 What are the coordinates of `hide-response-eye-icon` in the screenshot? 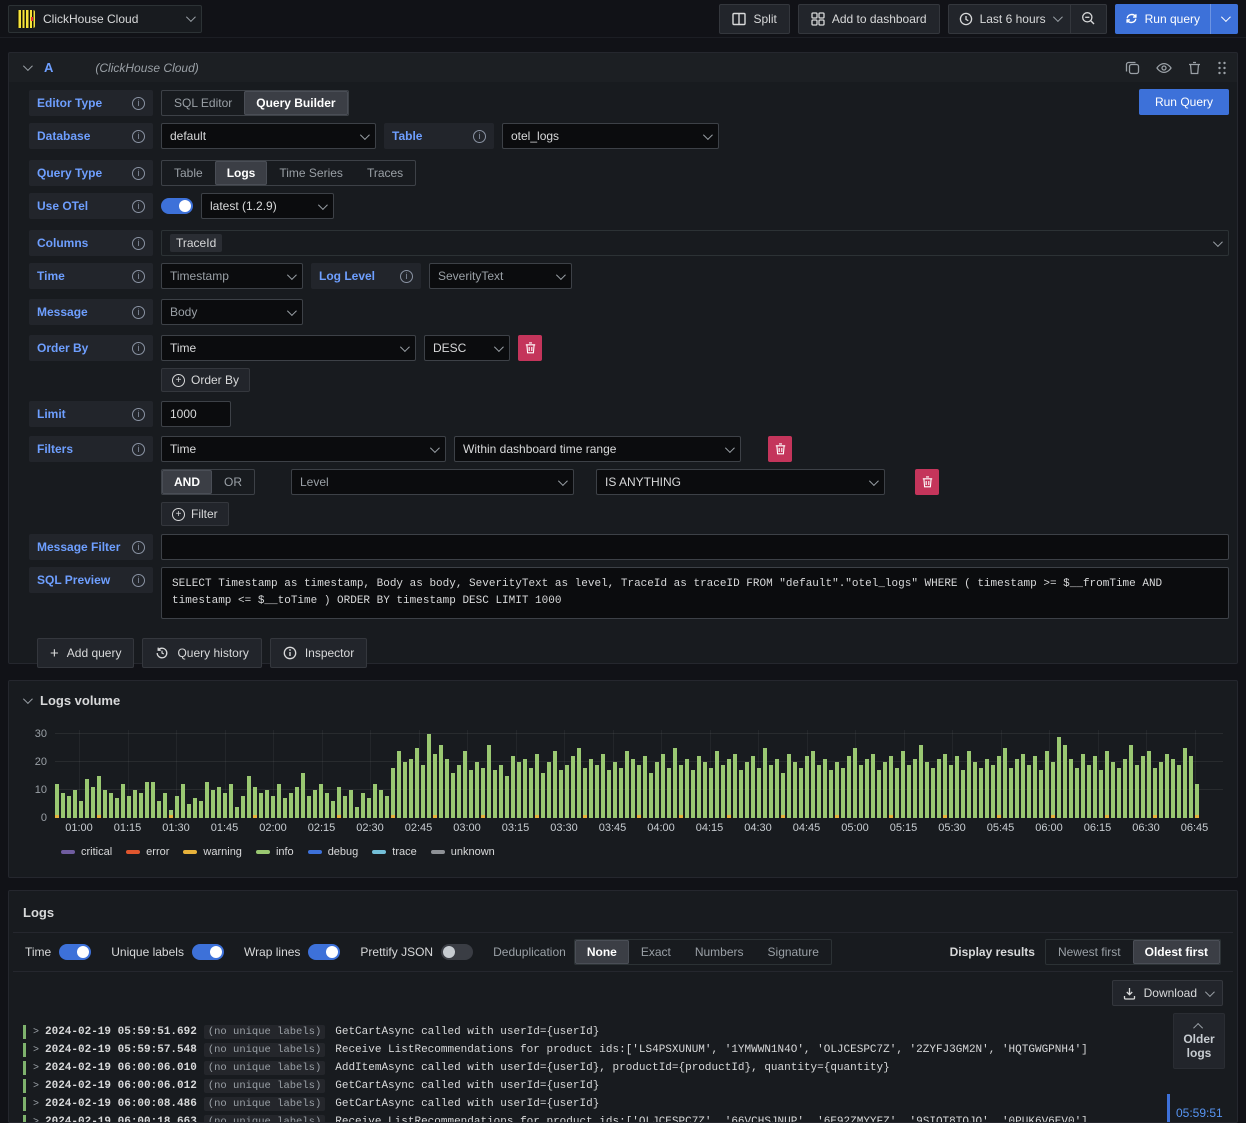 It's located at (1164, 68).